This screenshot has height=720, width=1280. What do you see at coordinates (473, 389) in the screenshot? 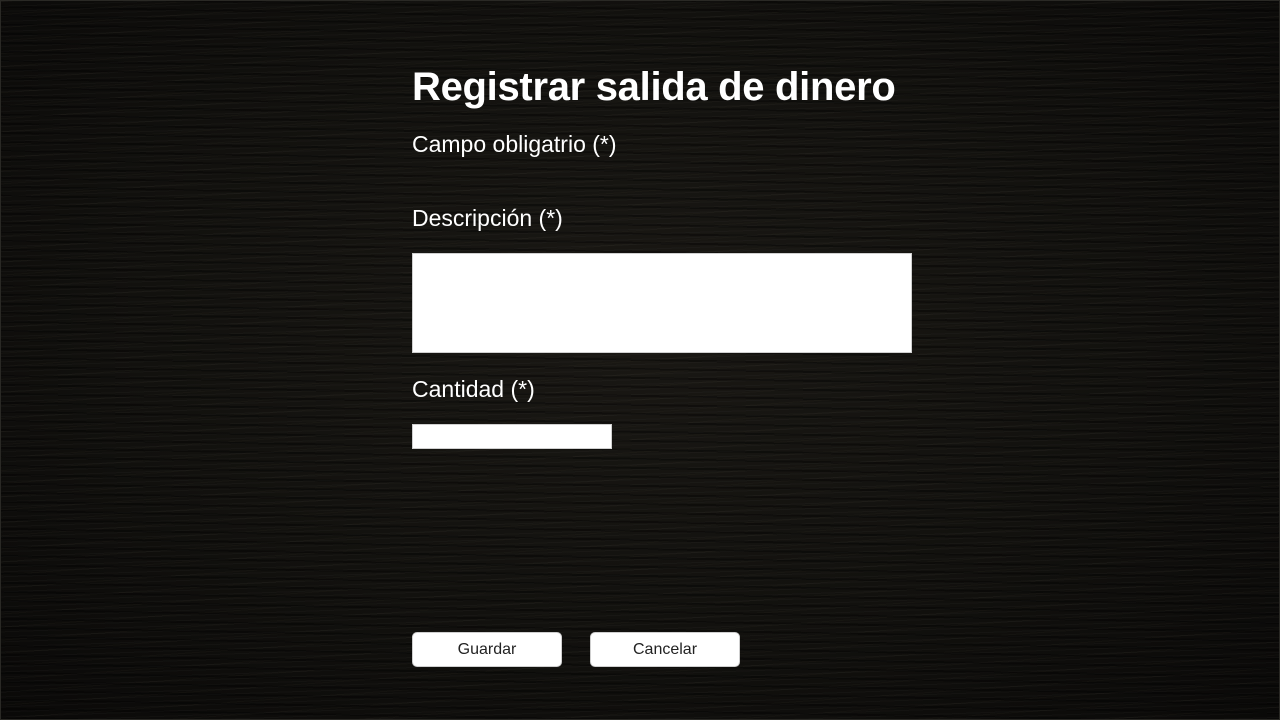
I see `quantity-label: Cantidad (*)` at bounding box center [473, 389].